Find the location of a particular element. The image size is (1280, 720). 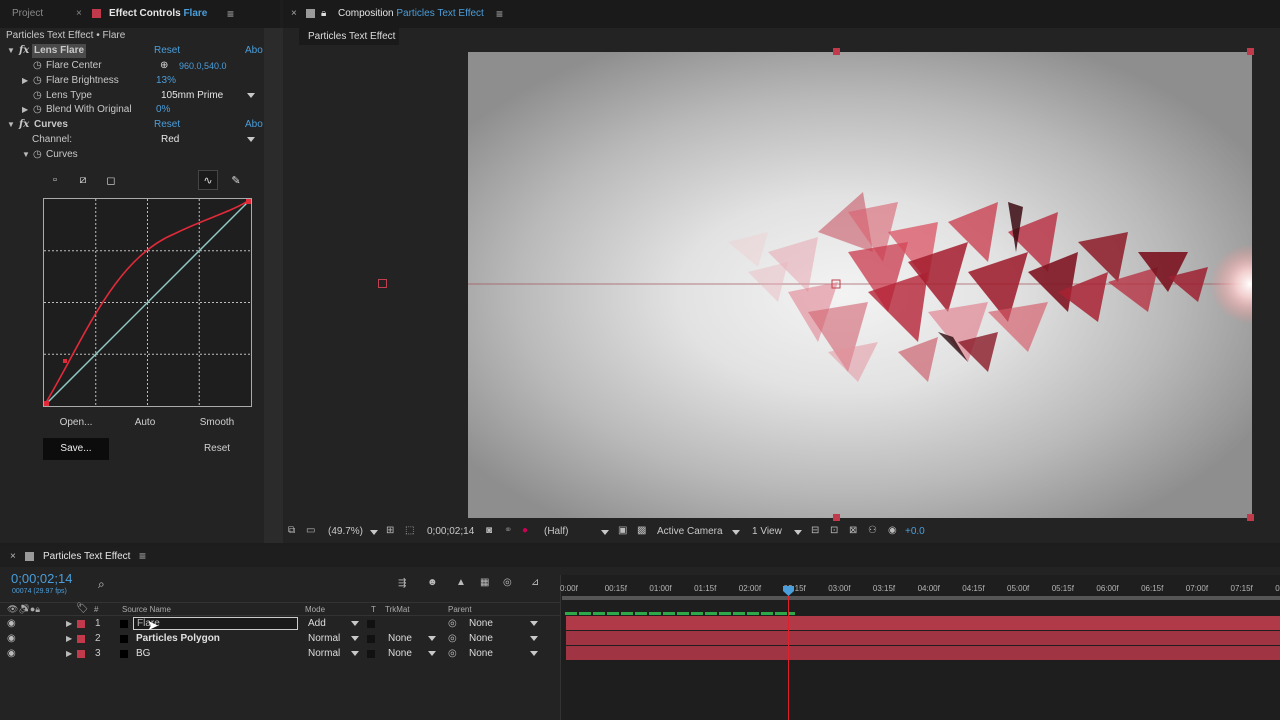

curves-auto-button: Auto is located at coordinates (145, 423).